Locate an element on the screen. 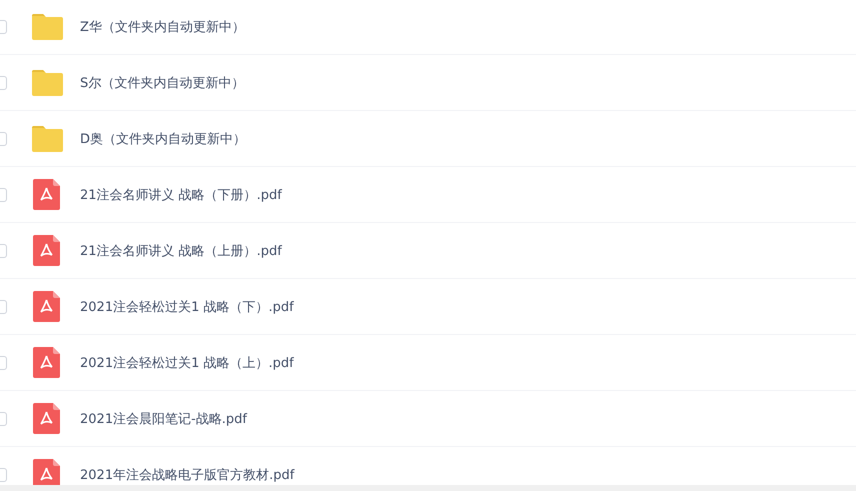 The height and width of the screenshot is (491, 856). file-name: S尔（文件夹内自动更新中） is located at coordinates (162, 83).